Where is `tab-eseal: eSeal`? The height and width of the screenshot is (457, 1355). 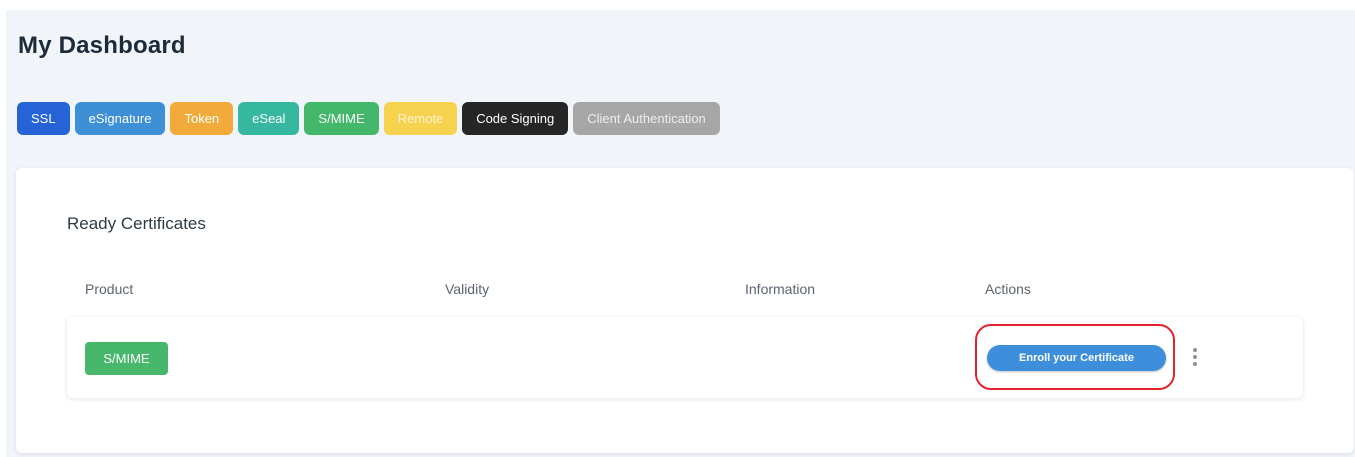 tab-eseal: eSeal is located at coordinates (269, 118).